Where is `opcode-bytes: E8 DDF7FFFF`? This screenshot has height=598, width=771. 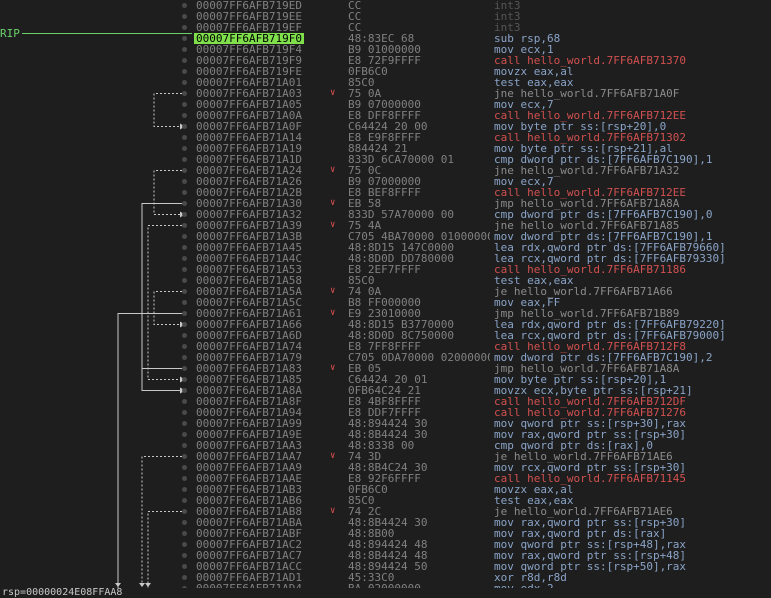 opcode-bytes: E8 DDF7FFFF is located at coordinates (384, 412).